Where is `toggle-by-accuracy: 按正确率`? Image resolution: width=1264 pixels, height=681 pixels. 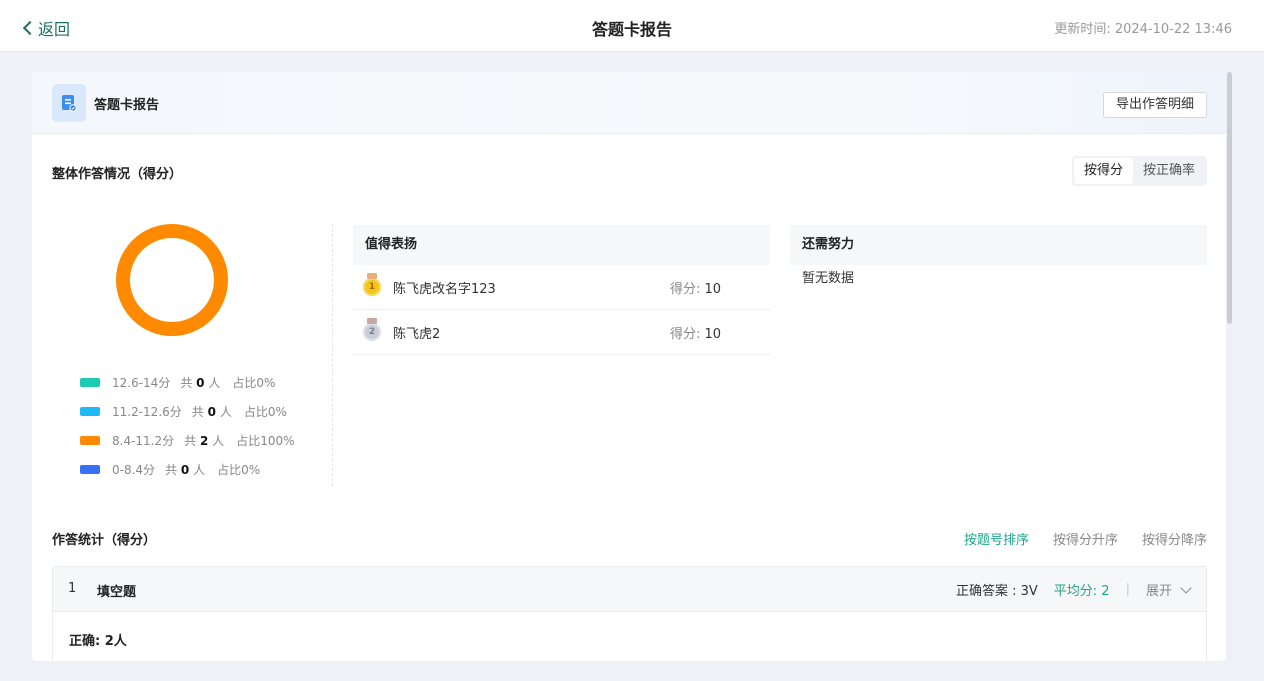 toggle-by-accuracy: 按正确率 is located at coordinates (1169, 171).